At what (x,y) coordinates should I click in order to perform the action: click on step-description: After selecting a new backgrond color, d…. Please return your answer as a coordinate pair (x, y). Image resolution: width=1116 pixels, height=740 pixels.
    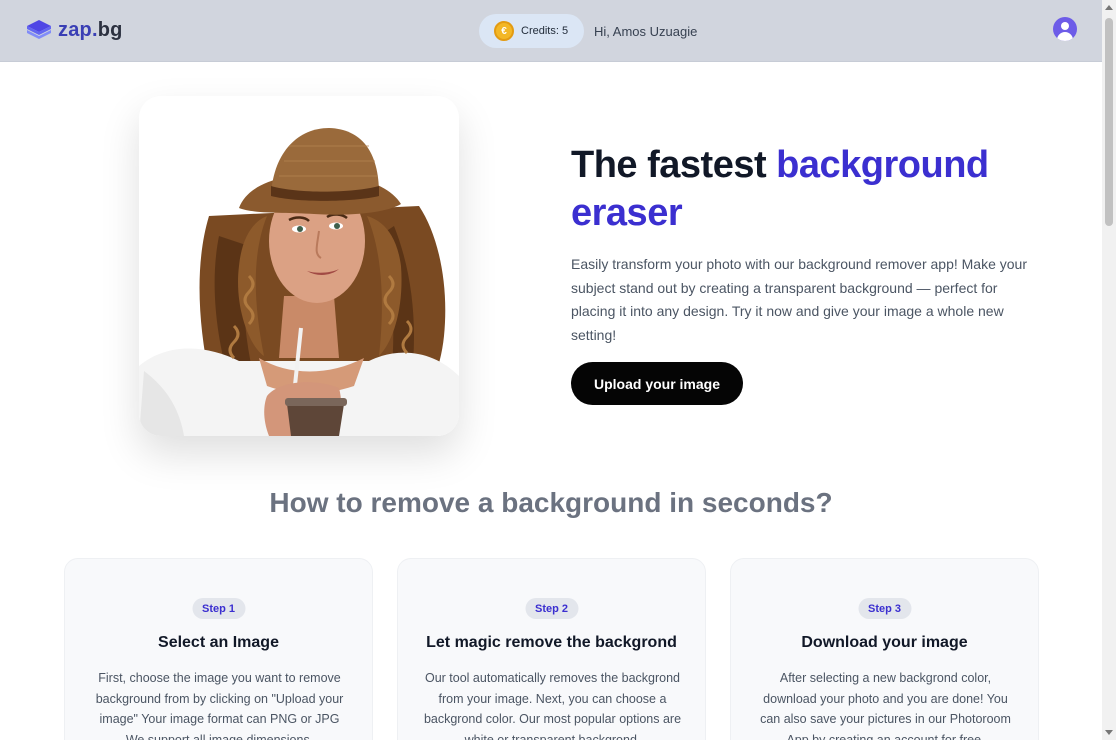
    Looking at the image, I should click on (885, 705).